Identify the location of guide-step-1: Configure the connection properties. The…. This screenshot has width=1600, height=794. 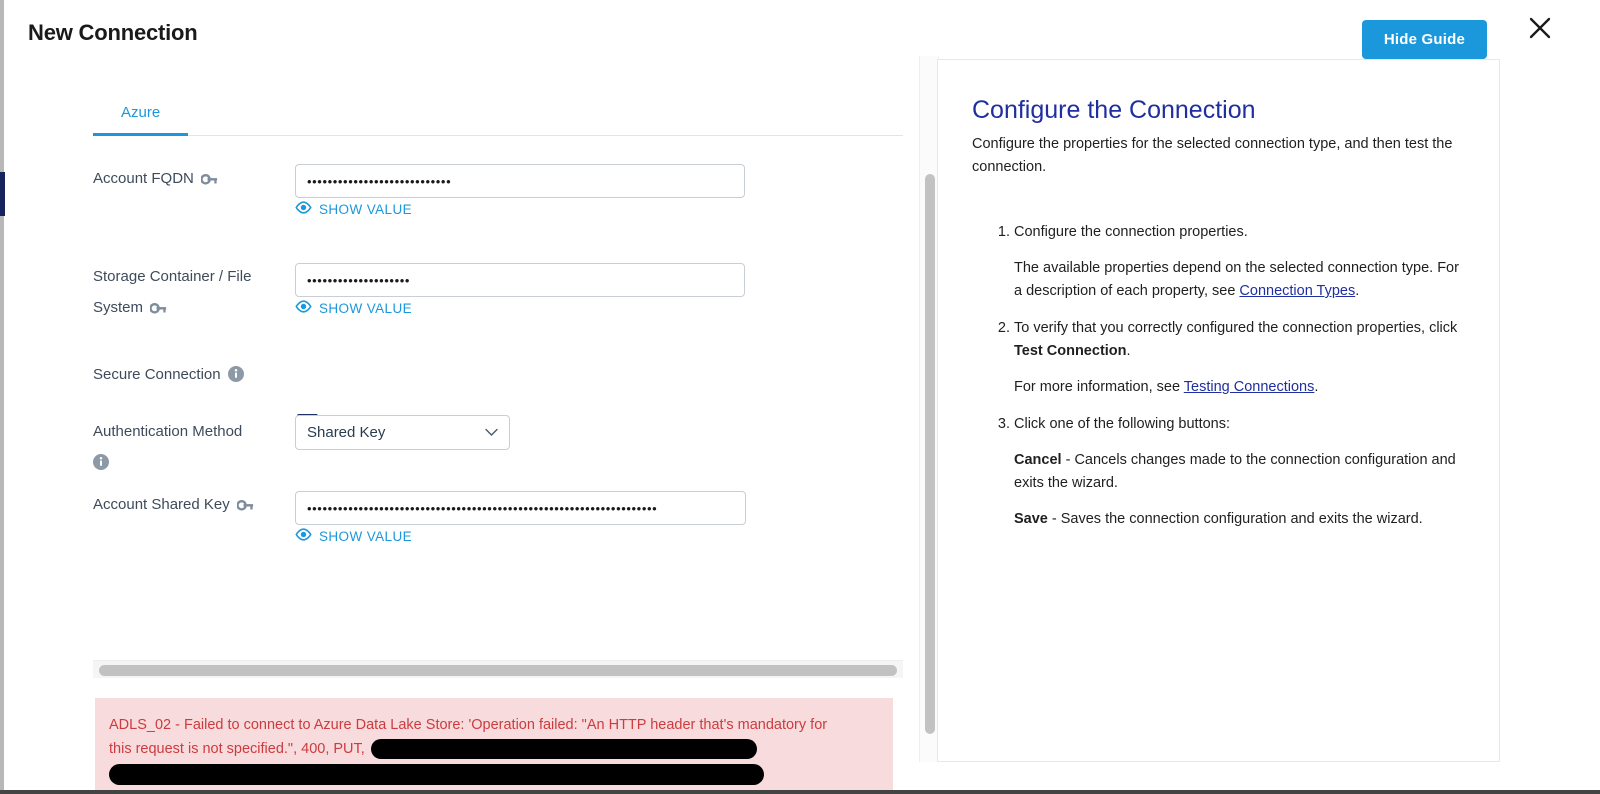
(1242, 262).